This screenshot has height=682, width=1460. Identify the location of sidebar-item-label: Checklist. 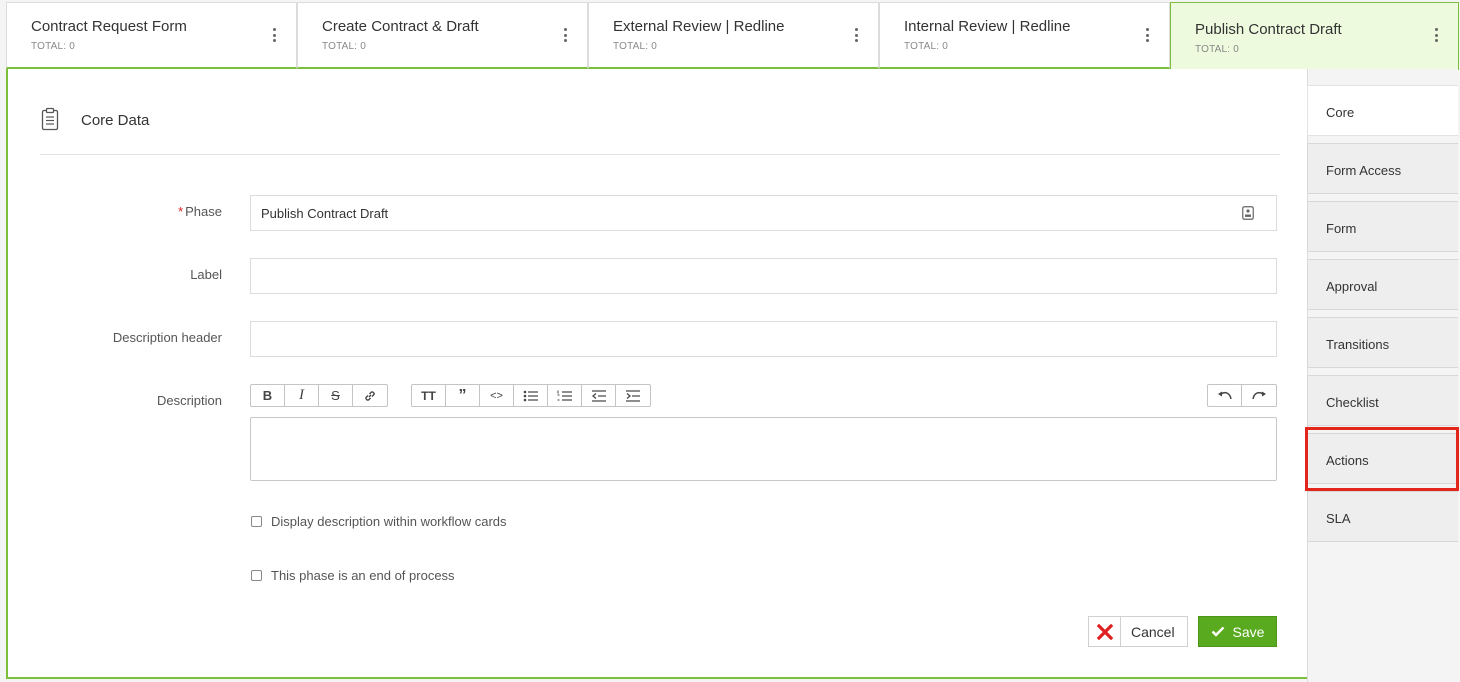
(1352, 402).